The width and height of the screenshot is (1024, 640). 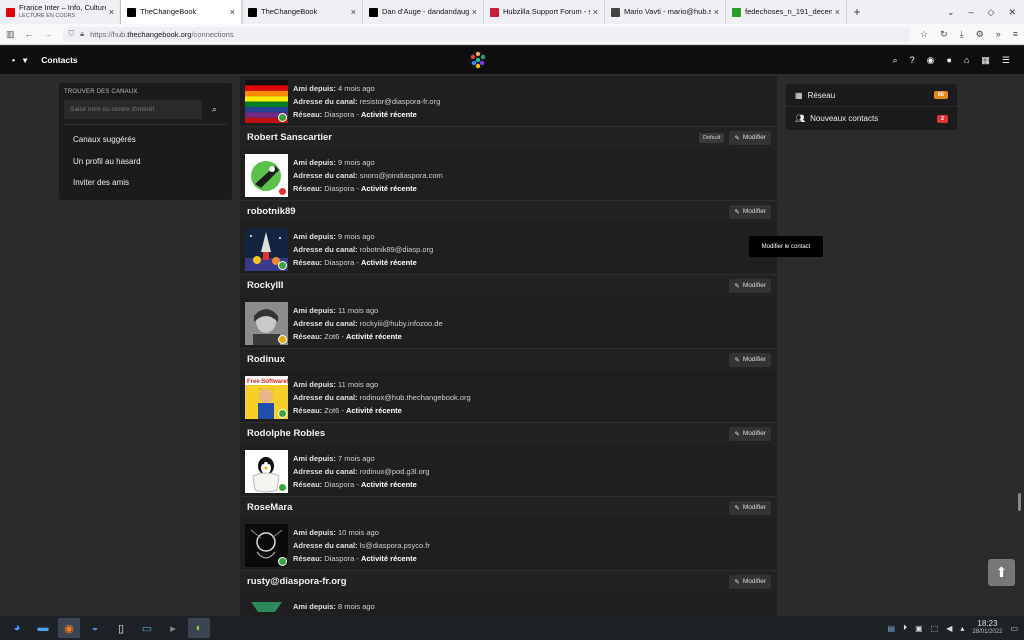 What do you see at coordinates (401, 175) in the screenshot?
I see `address-value: snoro@joindiaspora.com` at bounding box center [401, 175].